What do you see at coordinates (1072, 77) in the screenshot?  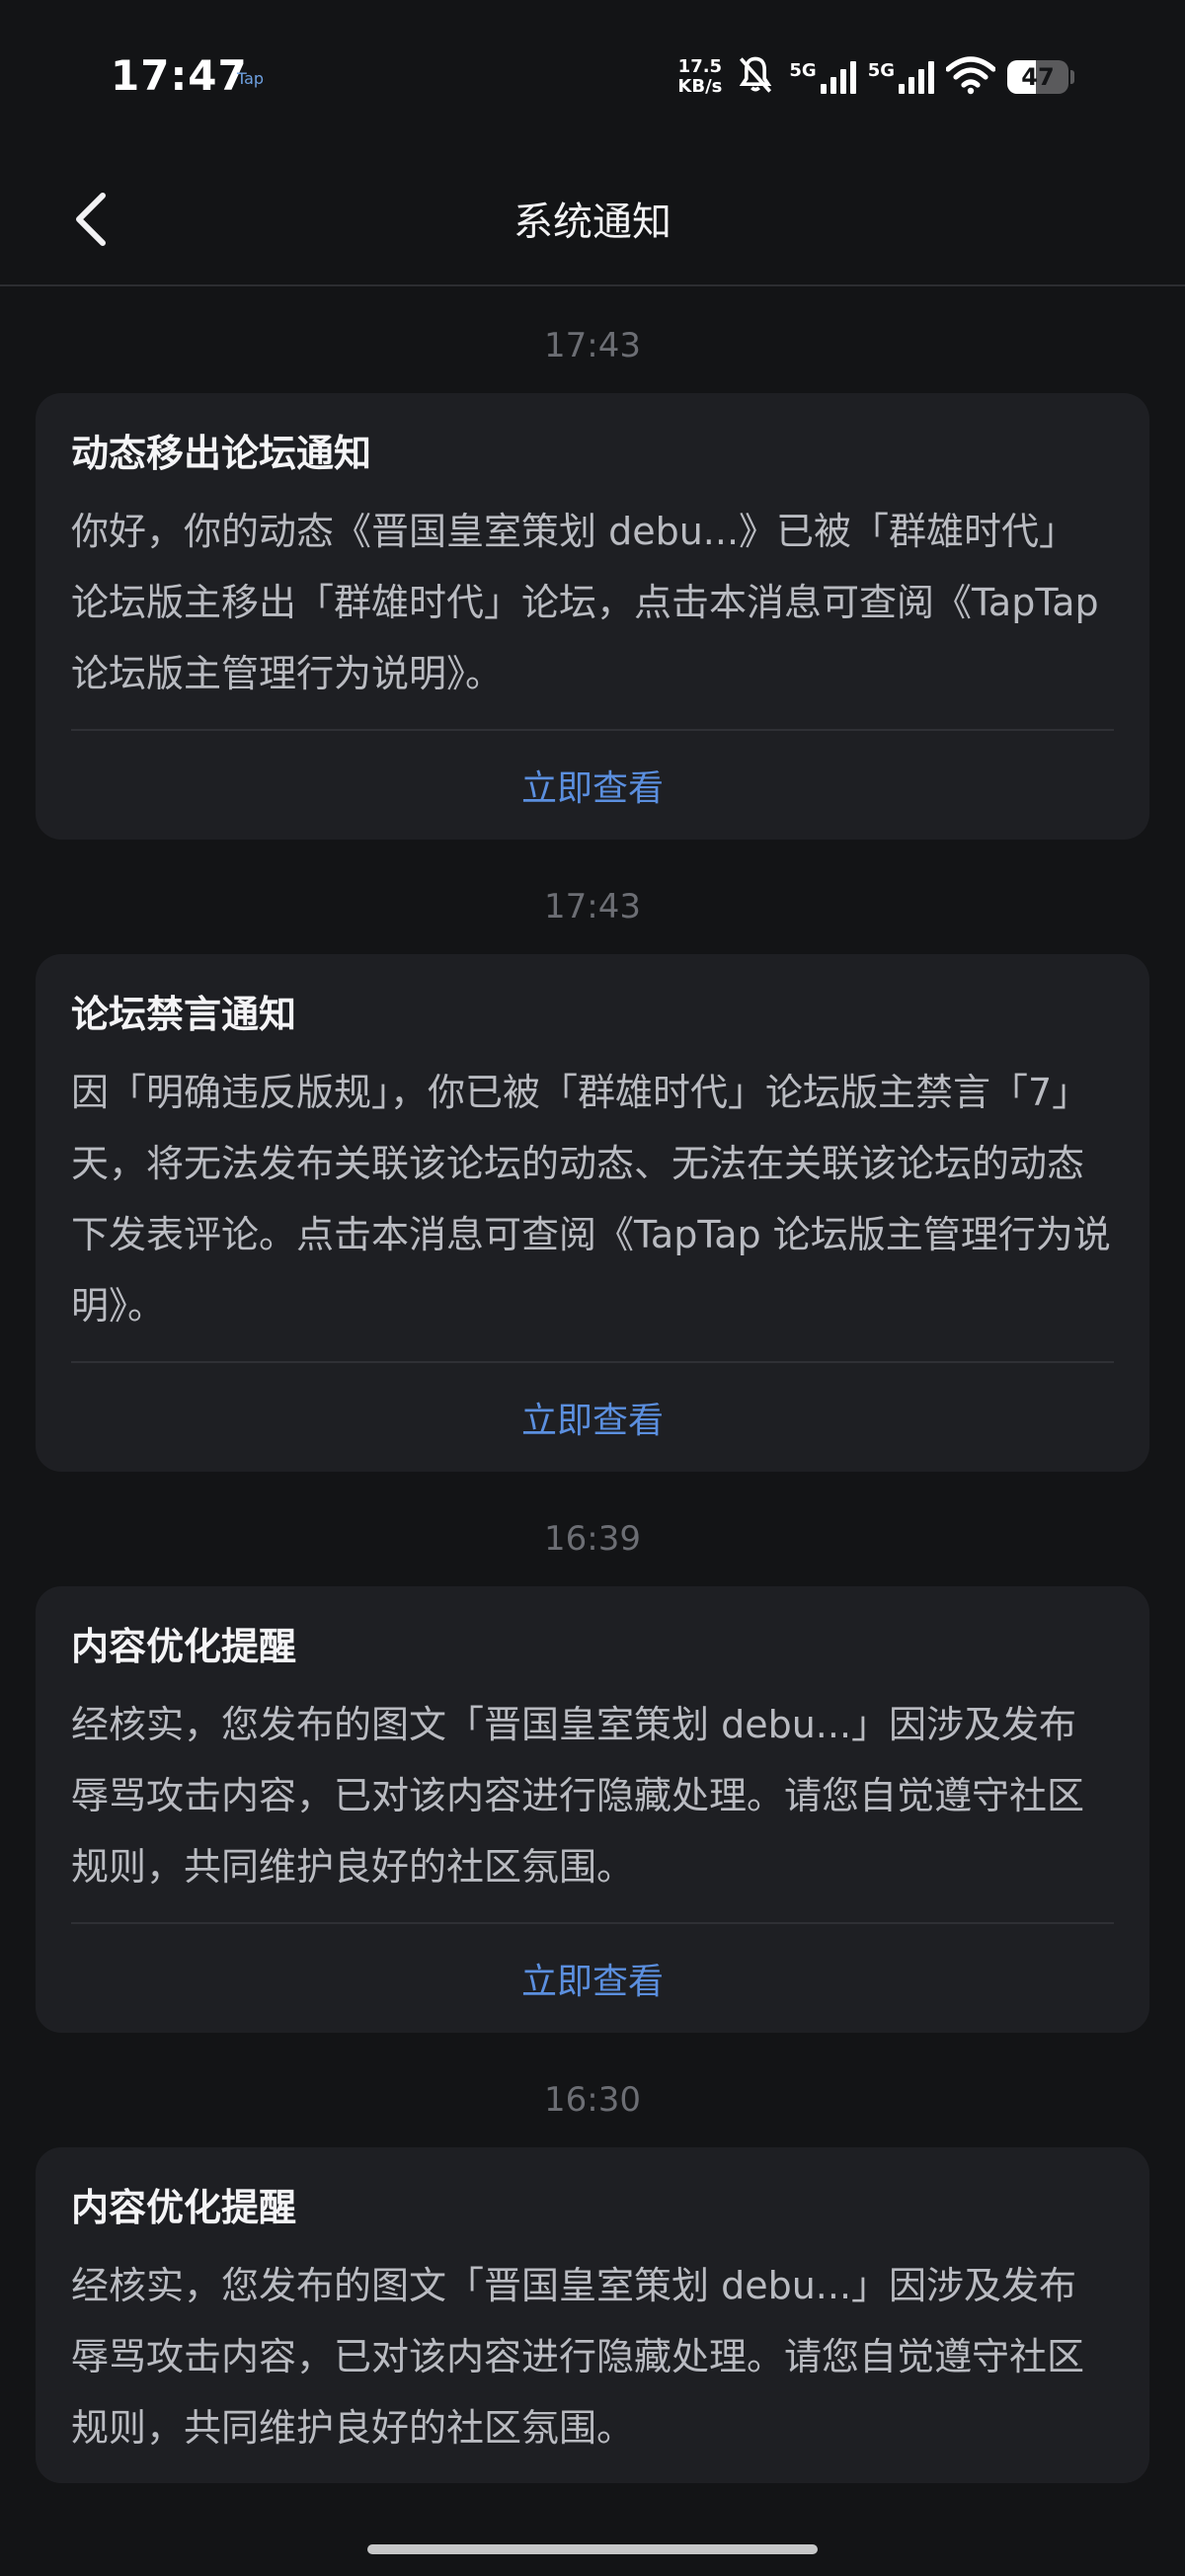 I see `battery-tip` at bounding box center [1072, 77].